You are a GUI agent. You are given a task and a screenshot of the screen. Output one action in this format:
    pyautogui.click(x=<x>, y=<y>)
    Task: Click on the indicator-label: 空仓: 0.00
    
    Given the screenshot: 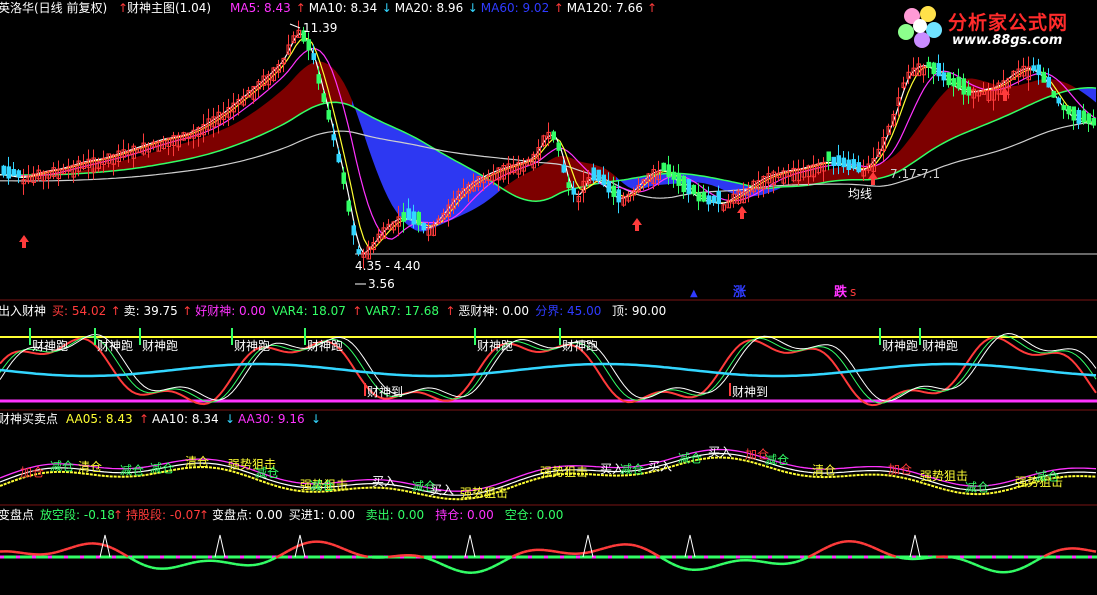 What is the action you would take?
    pyautogui.click(x=534, y=515)
    